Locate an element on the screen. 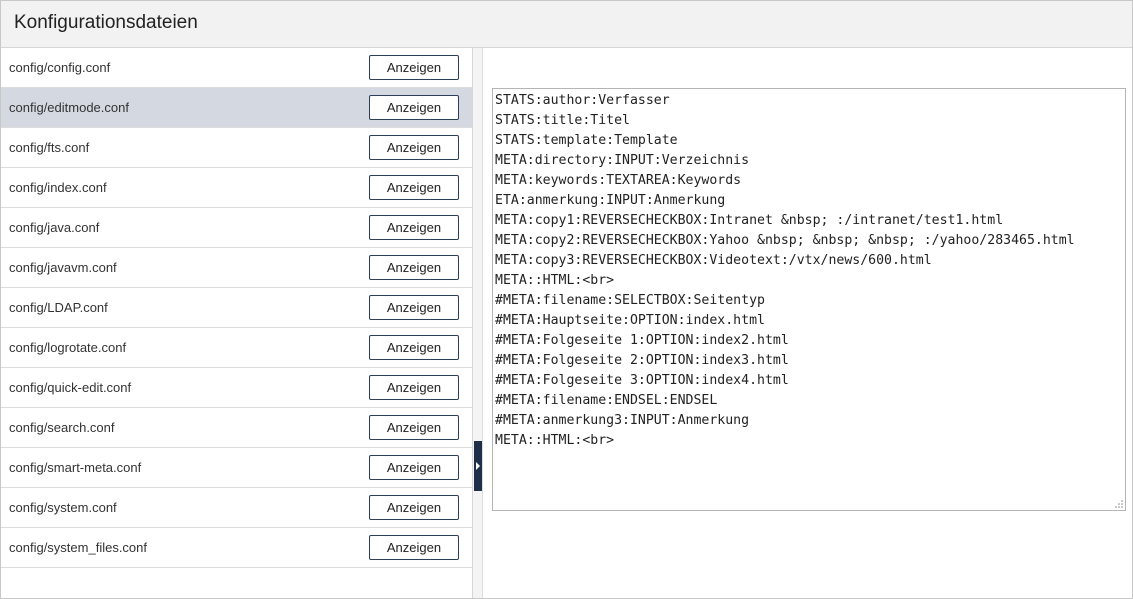 This screenshot has height=599, width=1133. editor-line: #META:anmerkung3:INPUT:Anmerkung is located at coordinates (622, 420).